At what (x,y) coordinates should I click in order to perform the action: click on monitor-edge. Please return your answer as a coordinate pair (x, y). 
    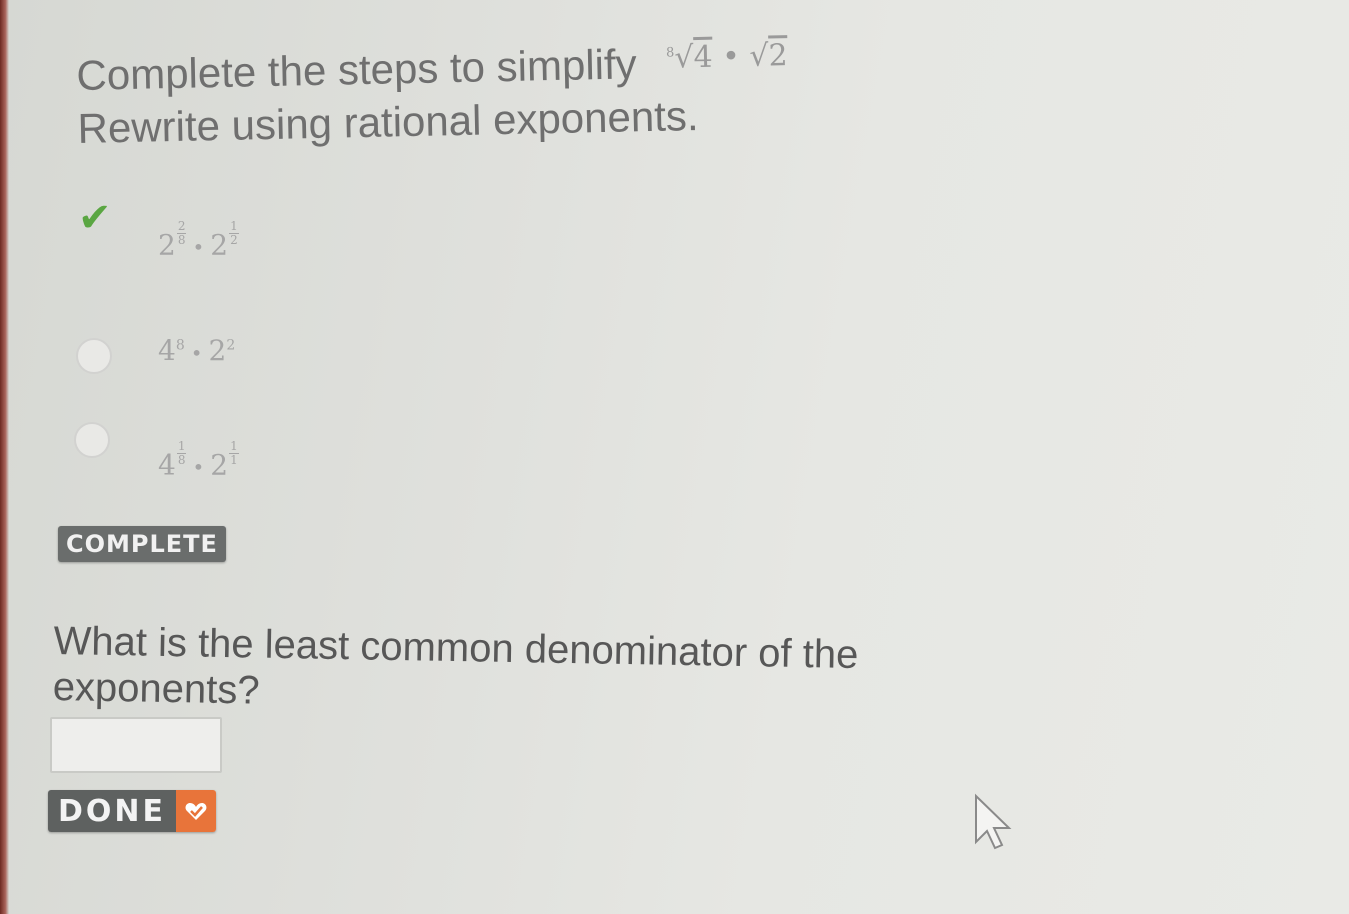
    Looking at the image, I should click on (4, 457).